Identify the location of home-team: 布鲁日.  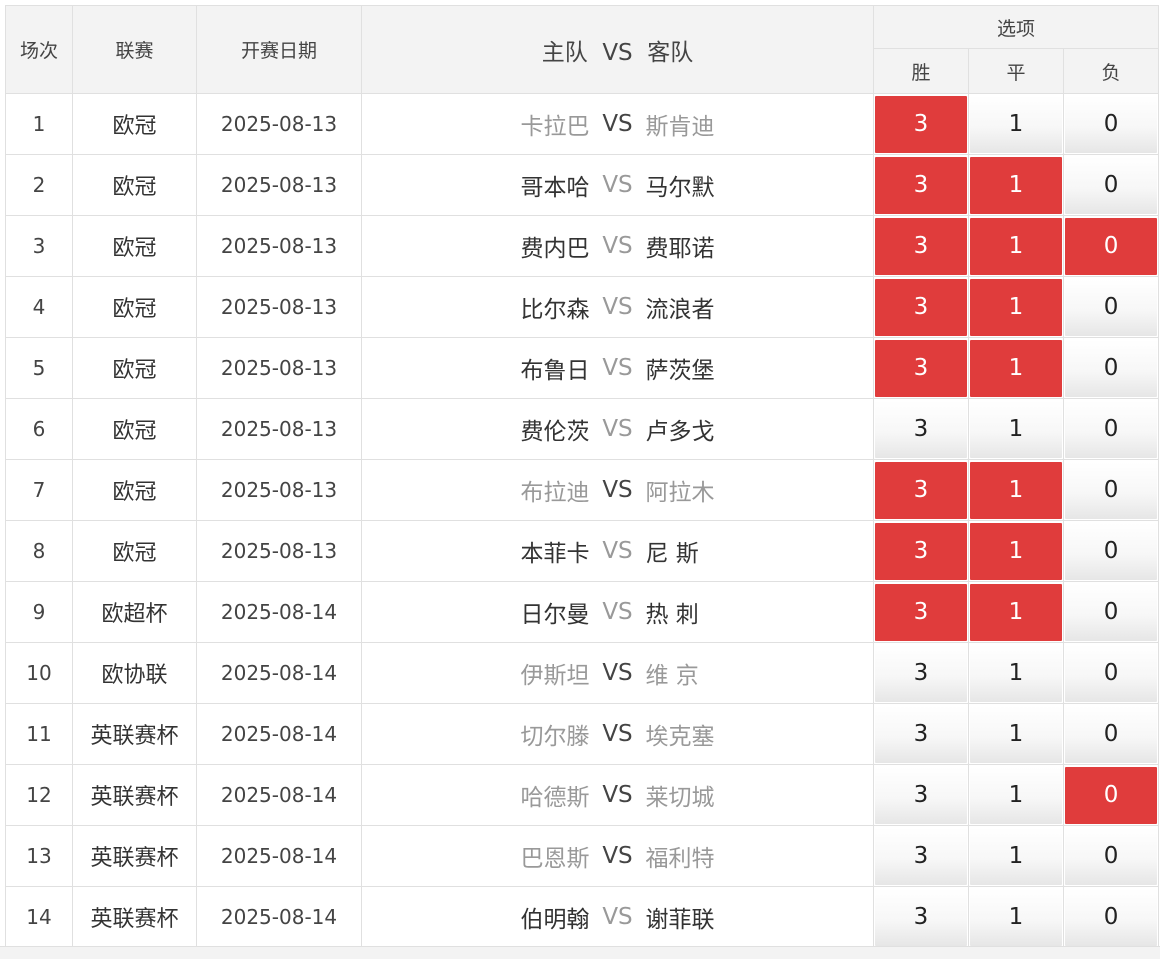
(555, 371).